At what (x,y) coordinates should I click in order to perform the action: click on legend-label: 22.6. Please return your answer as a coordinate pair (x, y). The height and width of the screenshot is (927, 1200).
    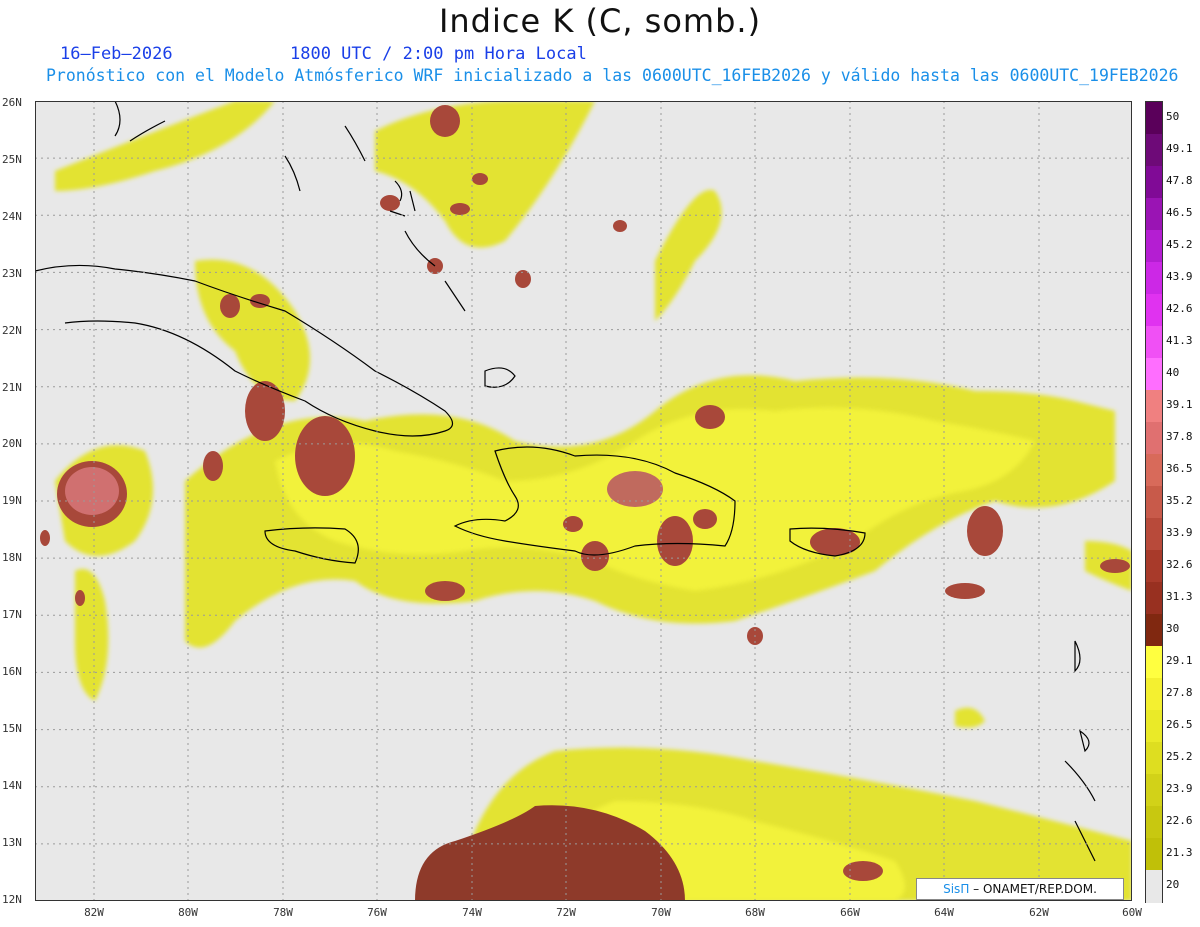
    Looking at the image, I should click on (1179, 820).